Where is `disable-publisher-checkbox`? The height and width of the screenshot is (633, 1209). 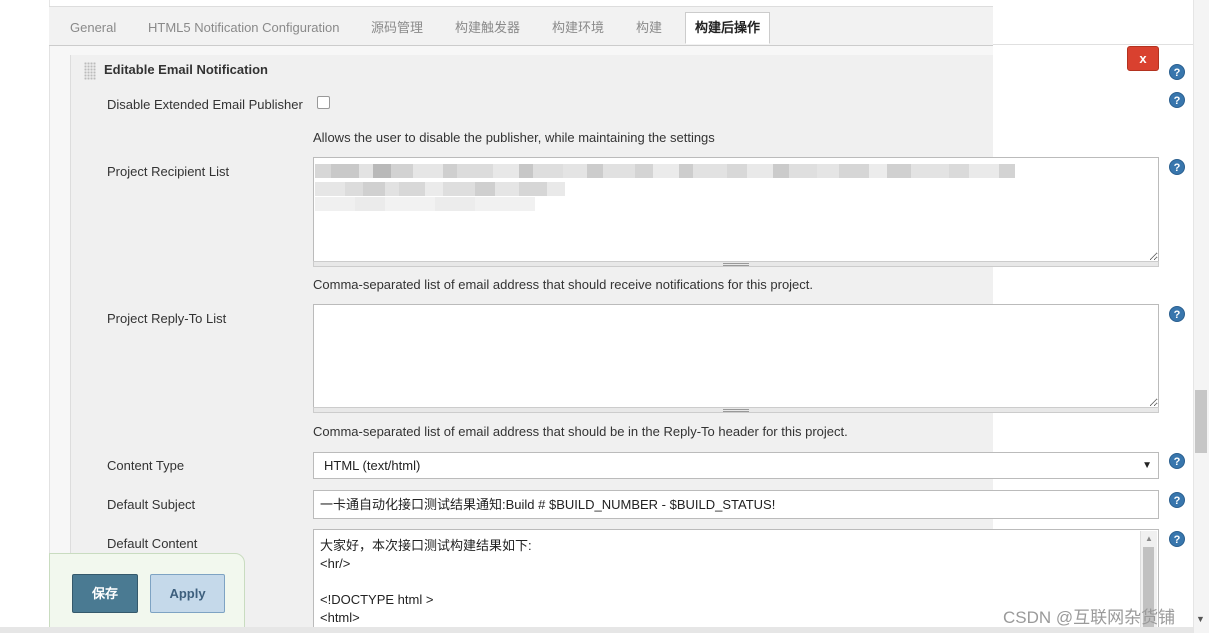 disable-publisher-checkbox is located at coordinates (323, 102).